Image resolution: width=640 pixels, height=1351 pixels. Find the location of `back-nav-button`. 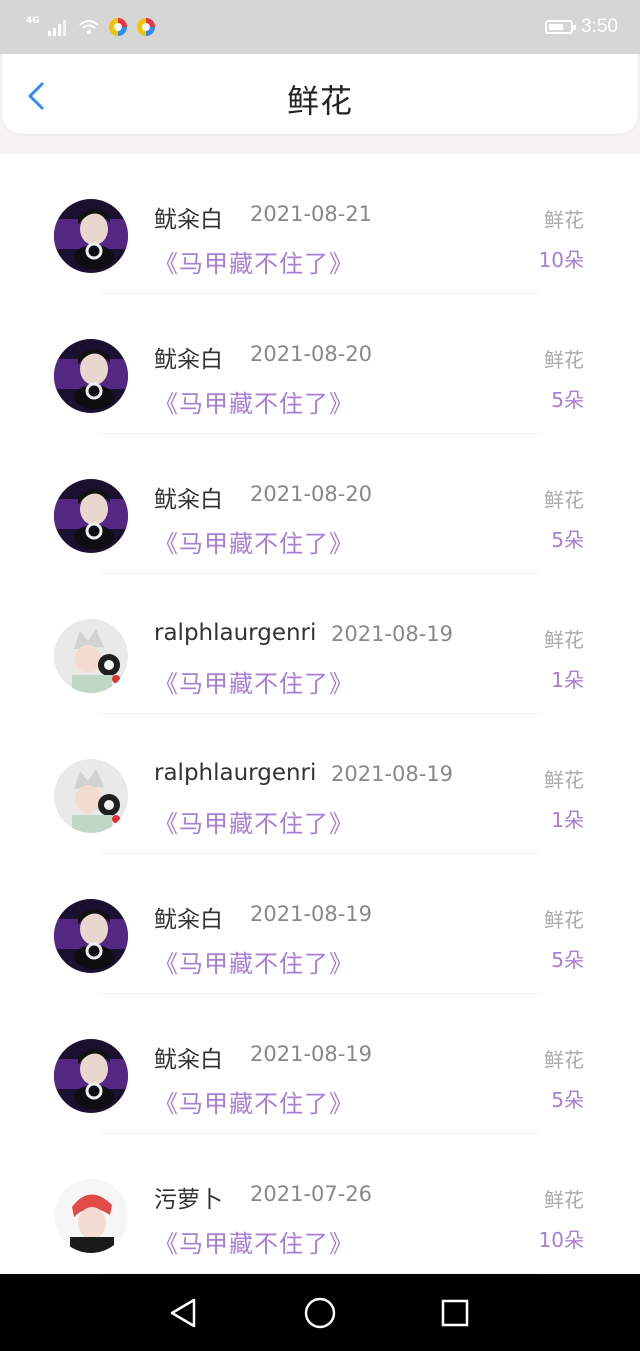

back-nav-button is located at coordinates (183, 1313).